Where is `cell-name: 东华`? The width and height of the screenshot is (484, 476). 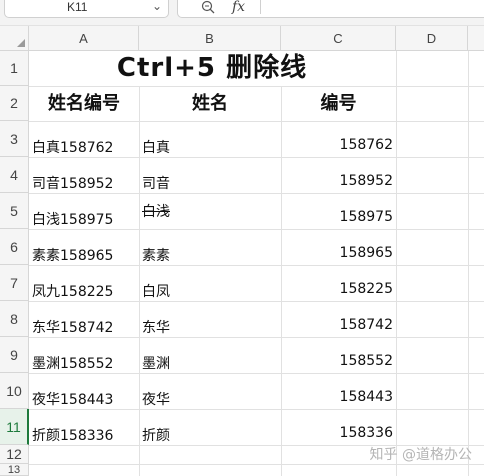 cell-name: 东华 is located at coordinates (156, 327).